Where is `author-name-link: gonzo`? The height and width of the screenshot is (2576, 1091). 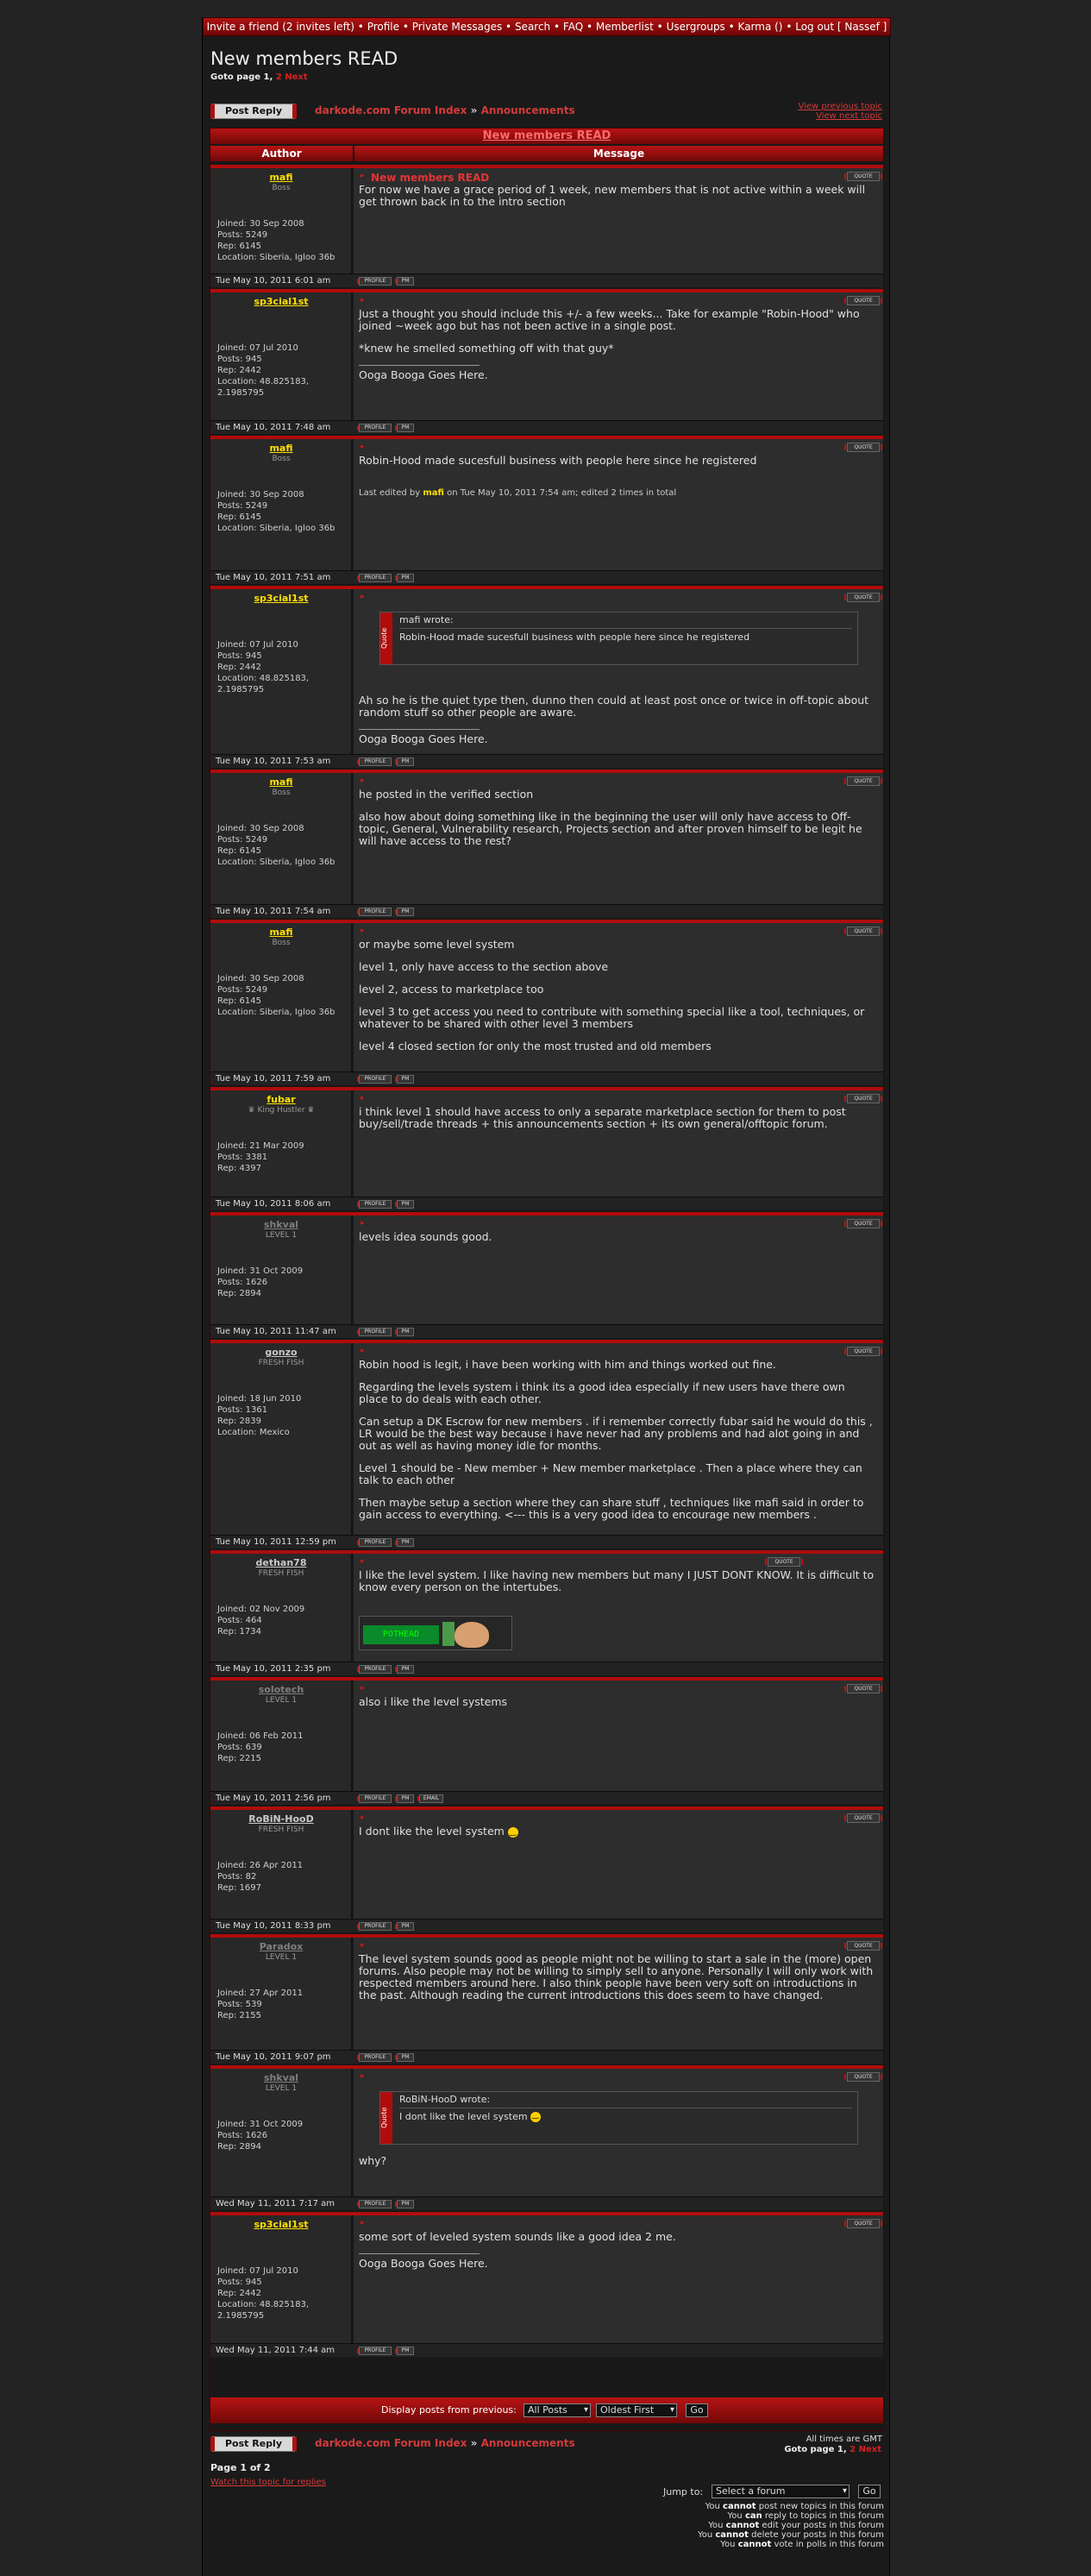 author-name-link: gonzo is located at coordinates (281, 1352).